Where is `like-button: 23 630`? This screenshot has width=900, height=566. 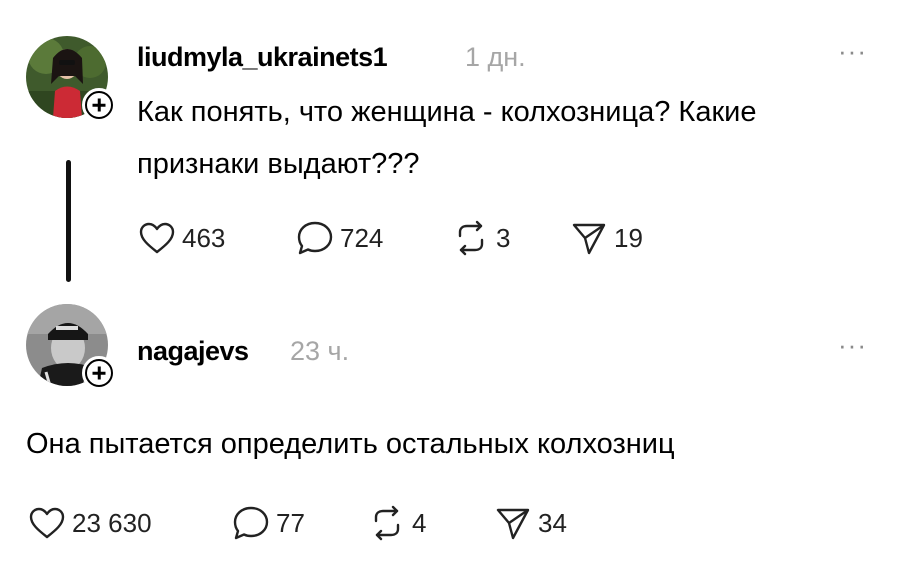 like-button: 23 630 is located at coordinates (130, 523).